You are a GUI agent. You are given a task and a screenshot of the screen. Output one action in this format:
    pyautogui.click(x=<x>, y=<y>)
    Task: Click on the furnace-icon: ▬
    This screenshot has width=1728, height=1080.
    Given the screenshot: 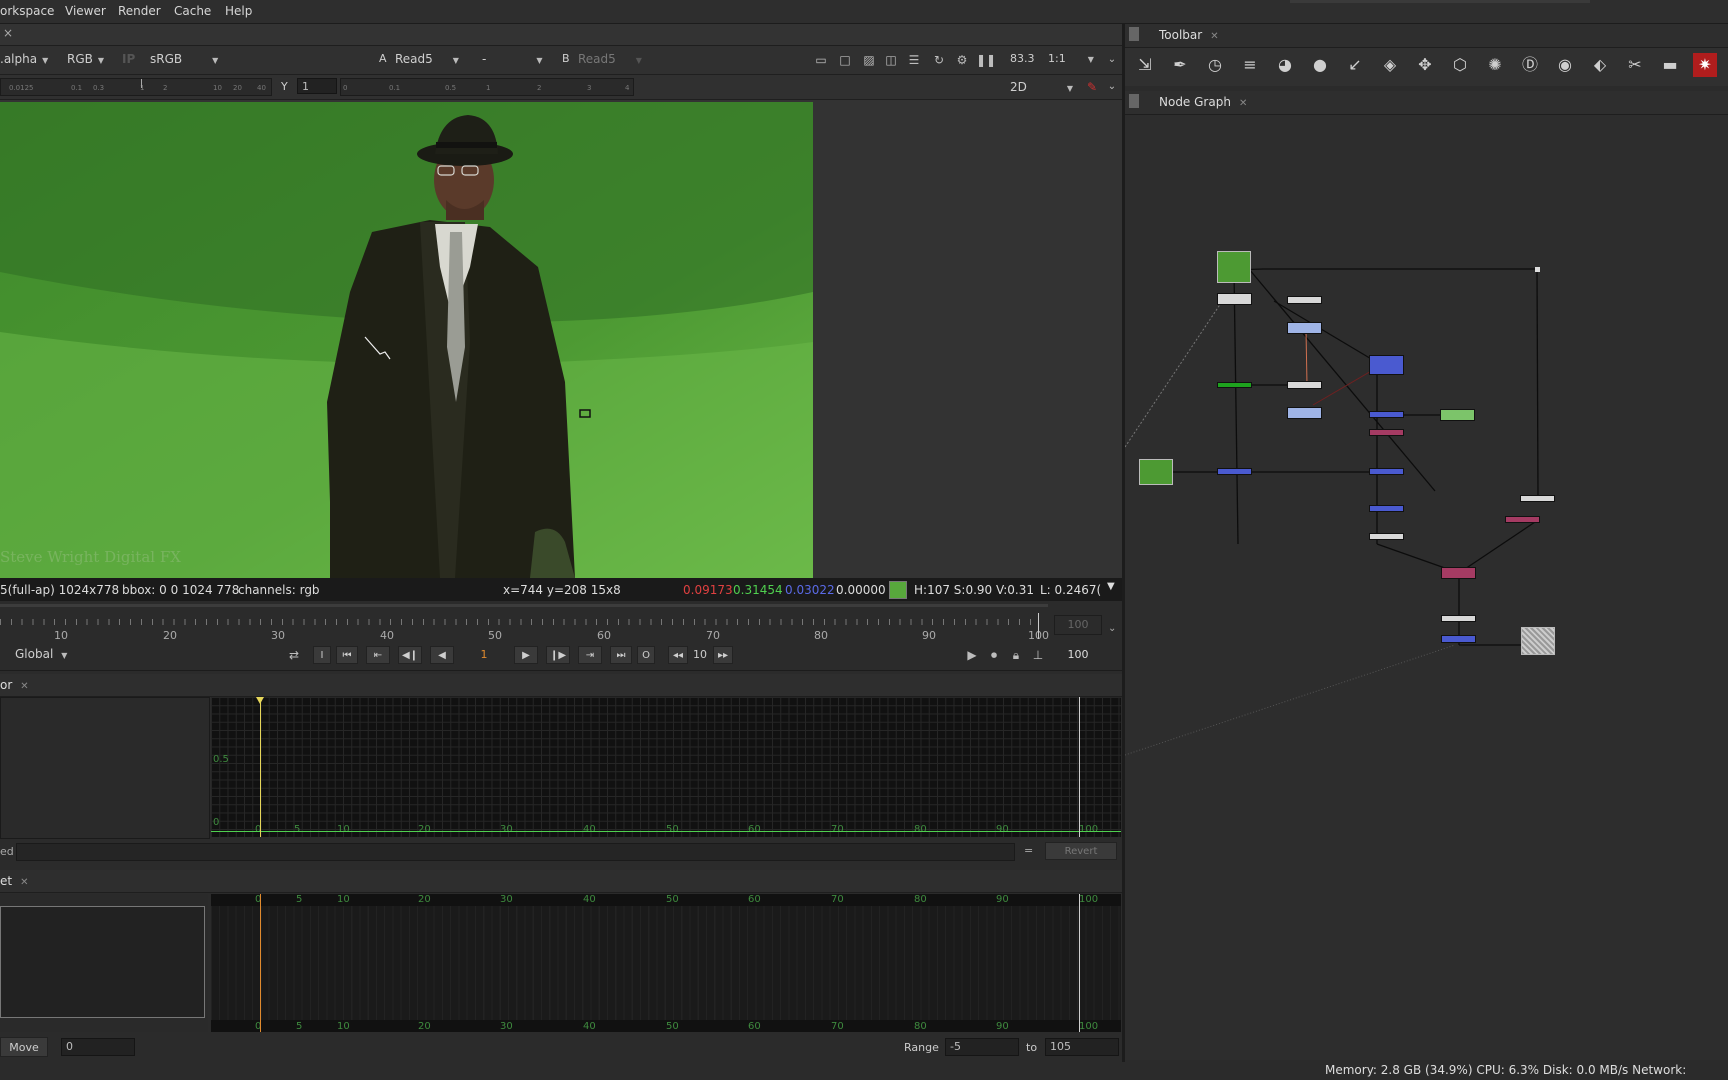 What is the action you would take?
    pyautogui.click(x=1670, y=65)
    